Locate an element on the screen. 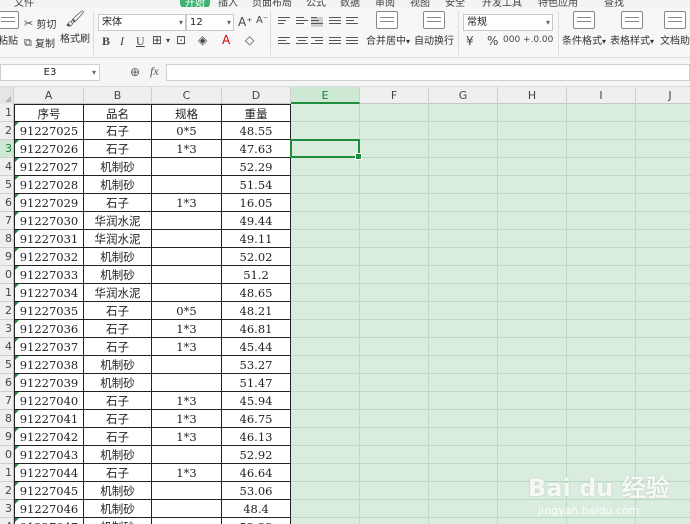 Image resolution: width=690 pixels, height=524 pixels. table-cell: 52.29 is located at coordinates (256, 167).